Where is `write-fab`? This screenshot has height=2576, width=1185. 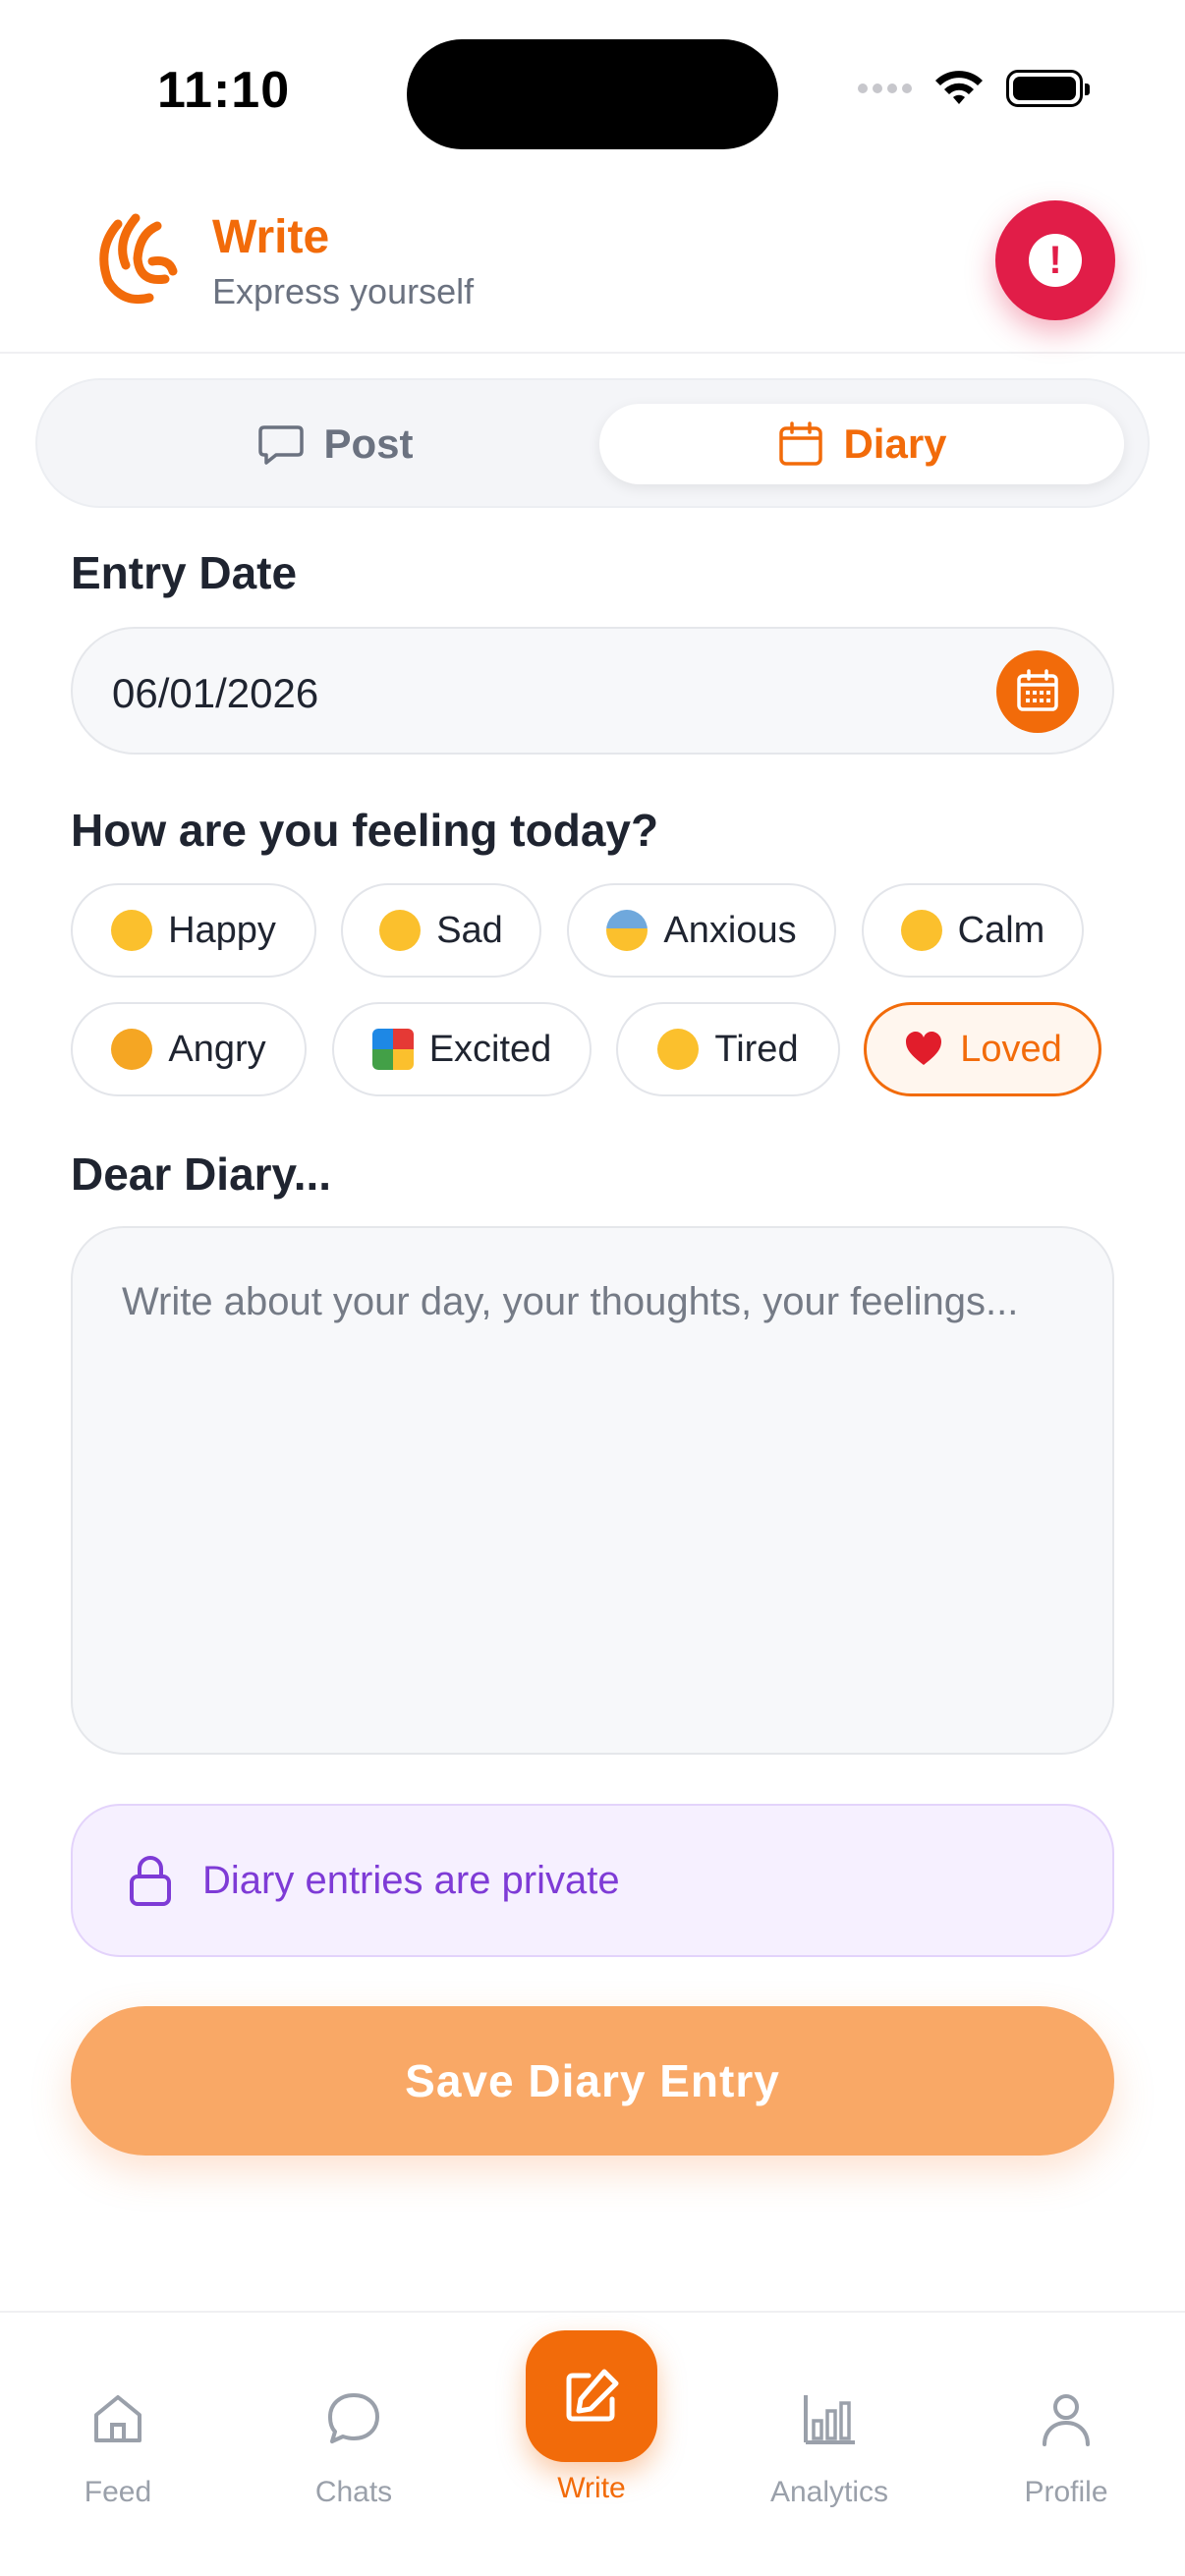 write-fab is located at coordinates (592, 2396).